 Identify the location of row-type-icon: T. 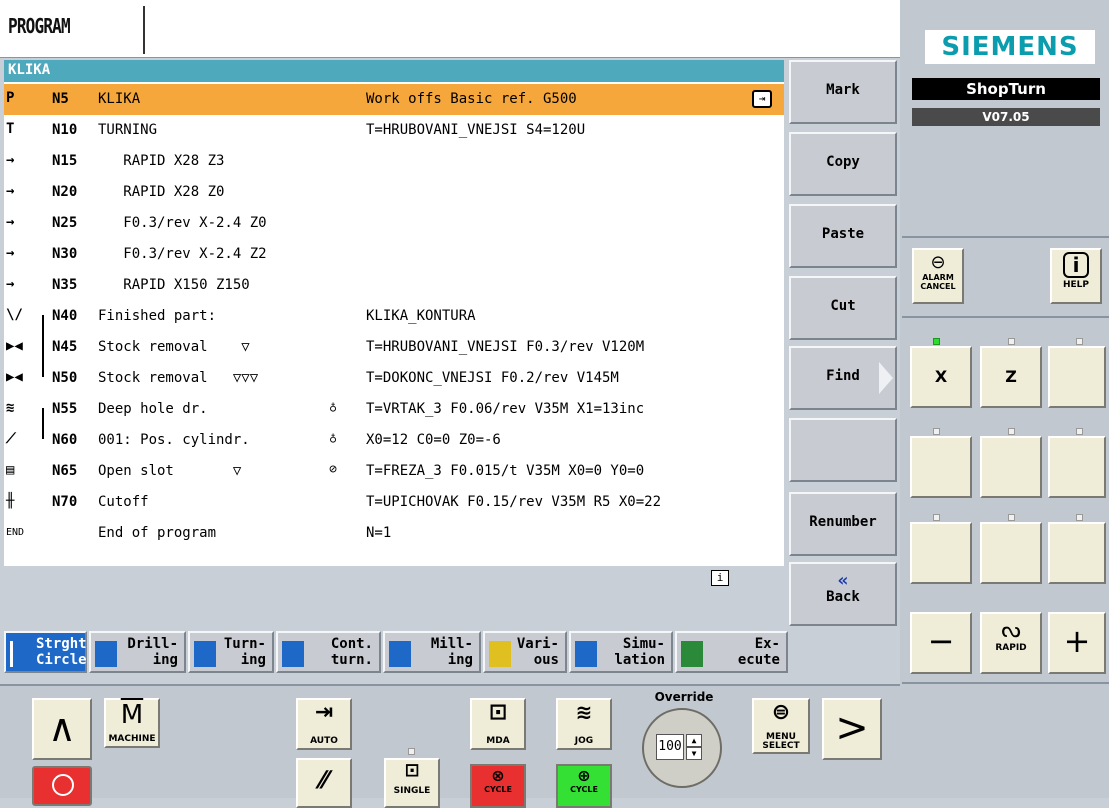
(10, 129).